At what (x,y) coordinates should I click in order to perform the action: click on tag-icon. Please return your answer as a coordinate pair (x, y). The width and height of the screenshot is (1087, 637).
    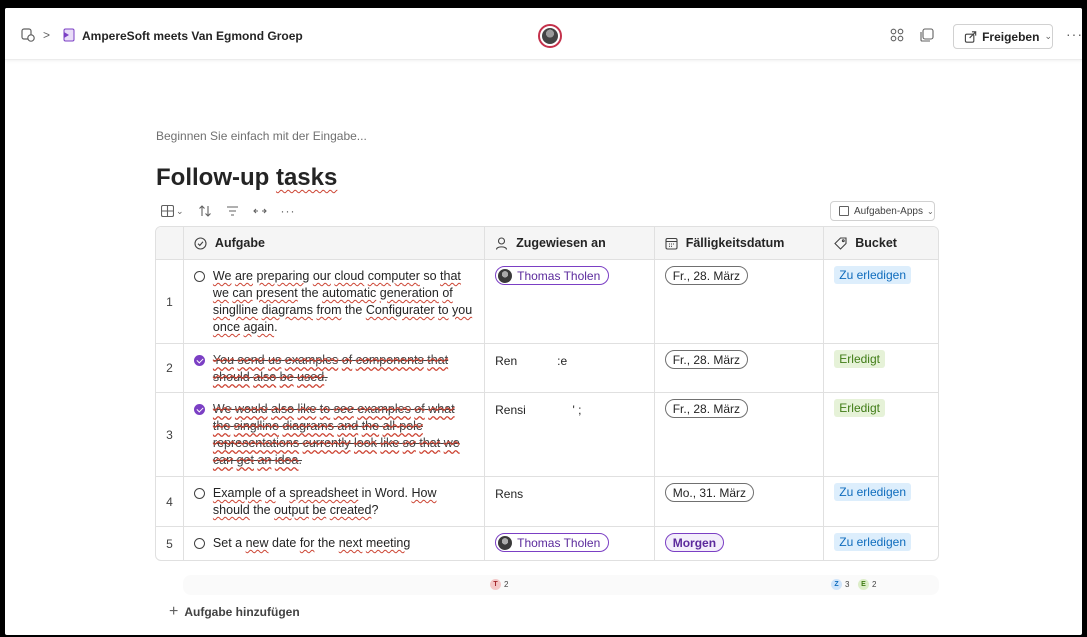
    Looking at the image, I should click on (840, 243).